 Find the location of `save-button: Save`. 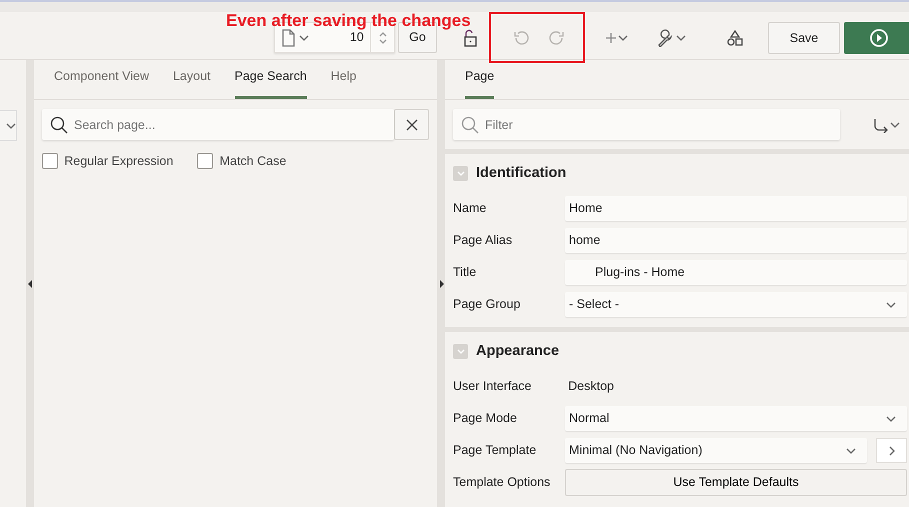

save-button: Save is located at coordinates (804, 38).